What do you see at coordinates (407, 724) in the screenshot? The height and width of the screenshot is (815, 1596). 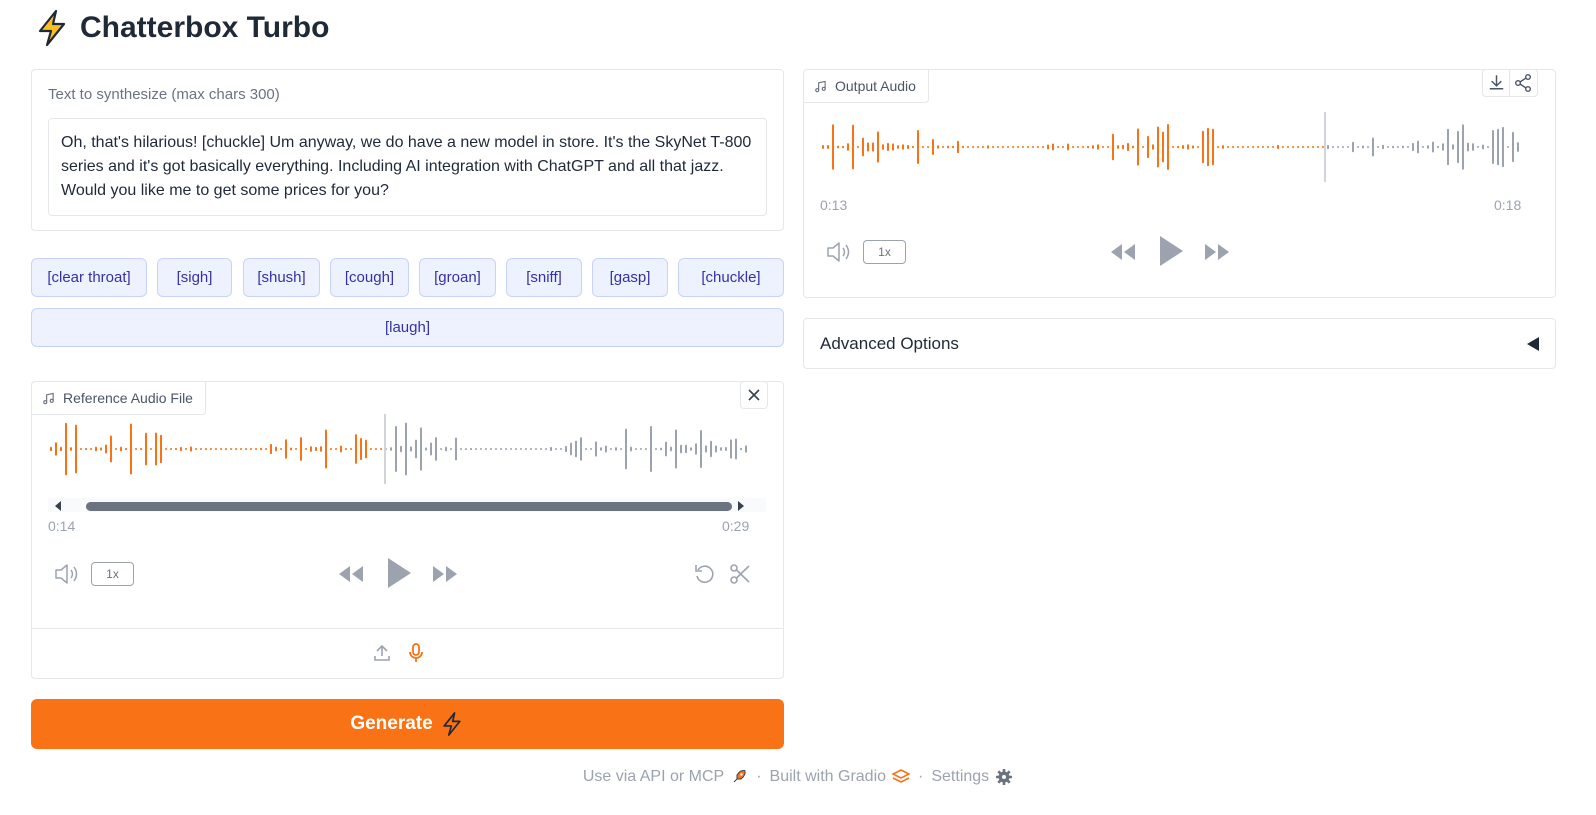 I see `generate-button: Generate` at bounding box center [407, 724].